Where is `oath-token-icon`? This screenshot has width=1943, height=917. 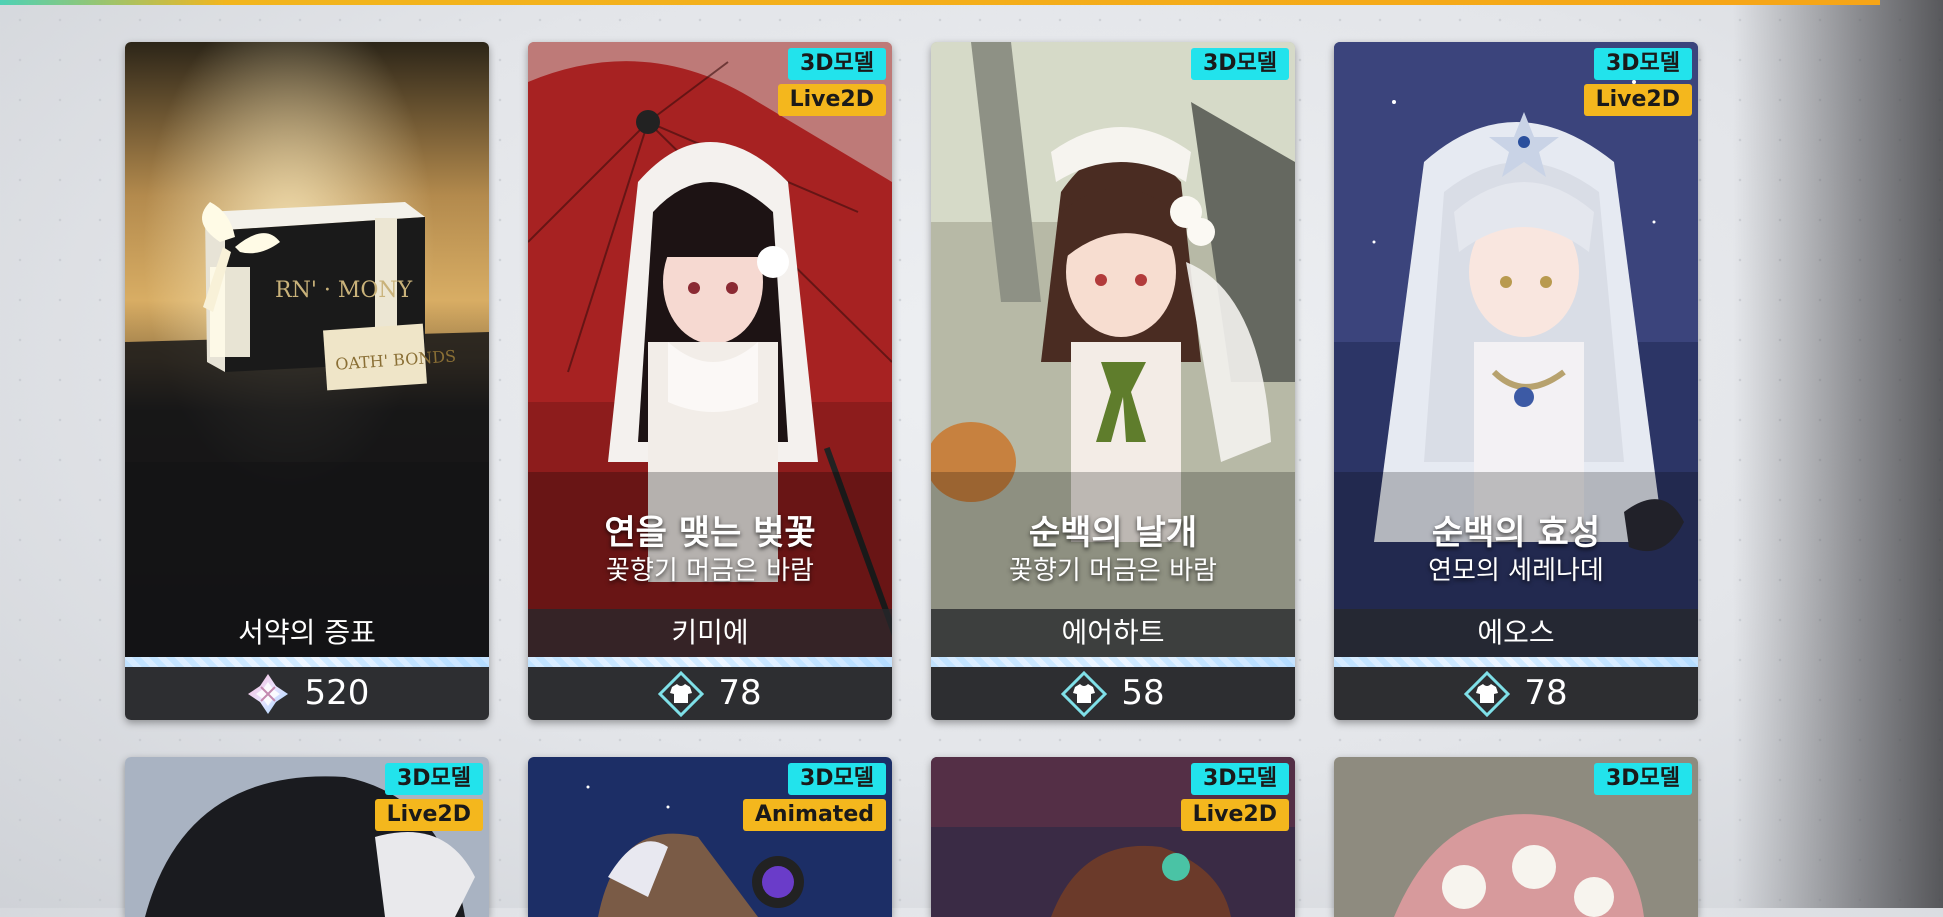
oath-token-icon is located at coordinates (267, 693).